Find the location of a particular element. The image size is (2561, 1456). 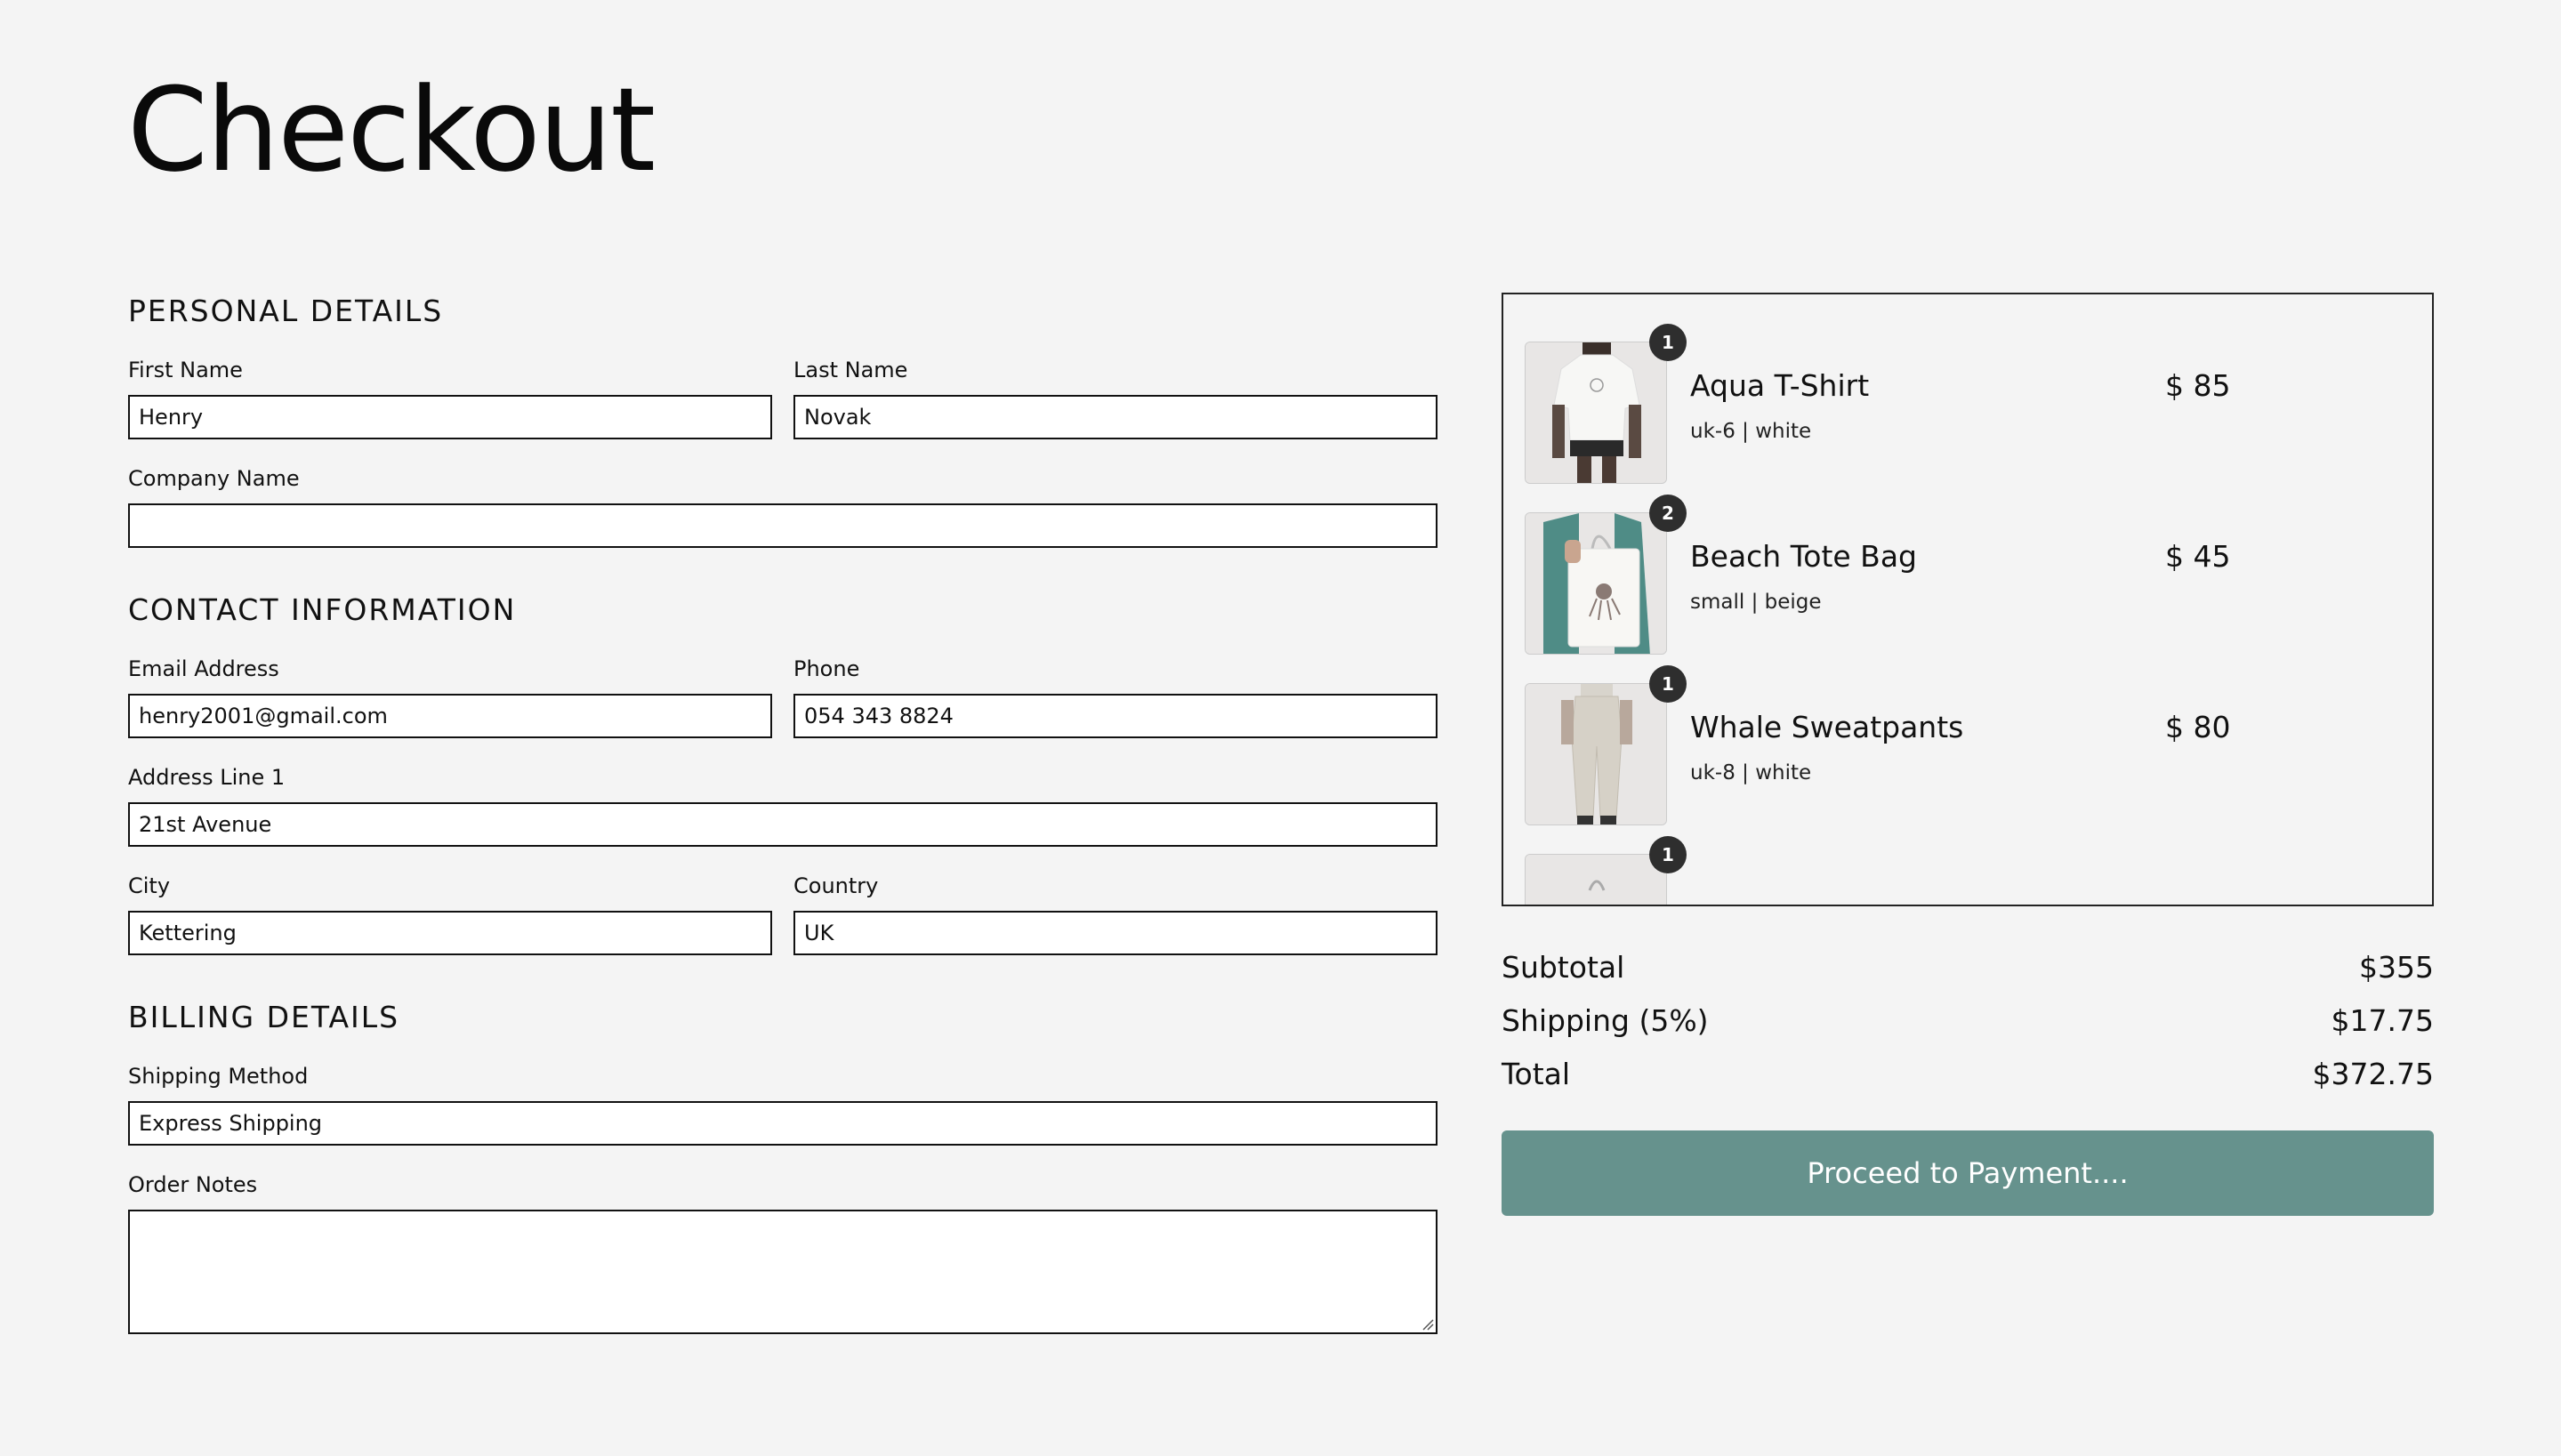

item-variant: uk-6 | white is located at coordinates (1751, 431).